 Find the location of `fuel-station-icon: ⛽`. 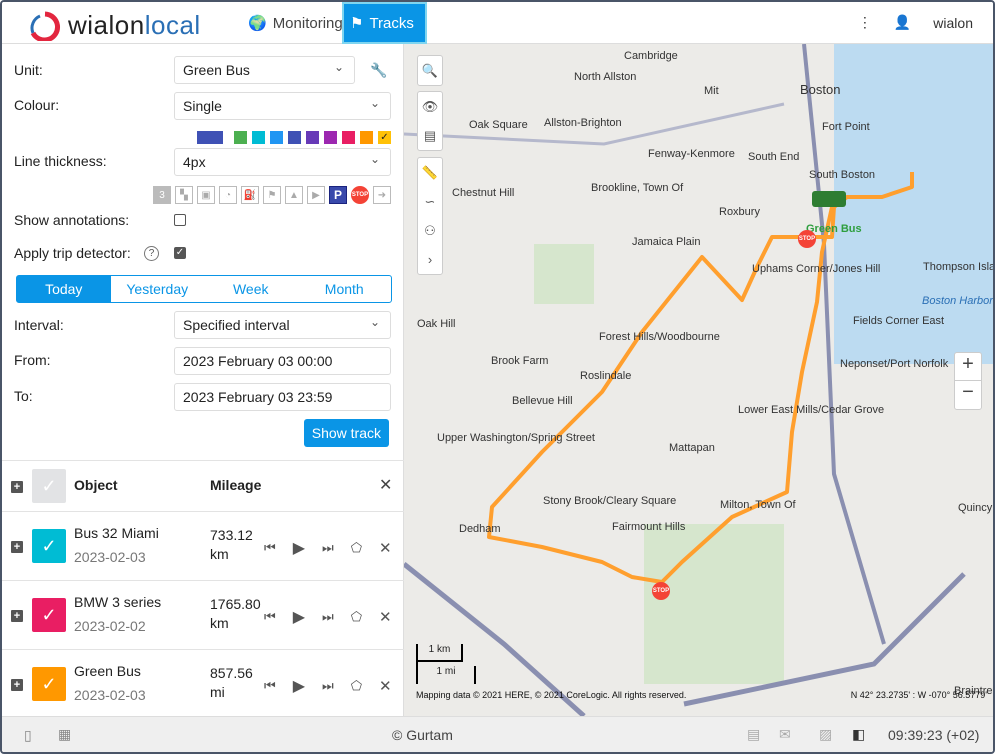

fuel-station-icon: ⛽ is located at coordinates (250, 195).